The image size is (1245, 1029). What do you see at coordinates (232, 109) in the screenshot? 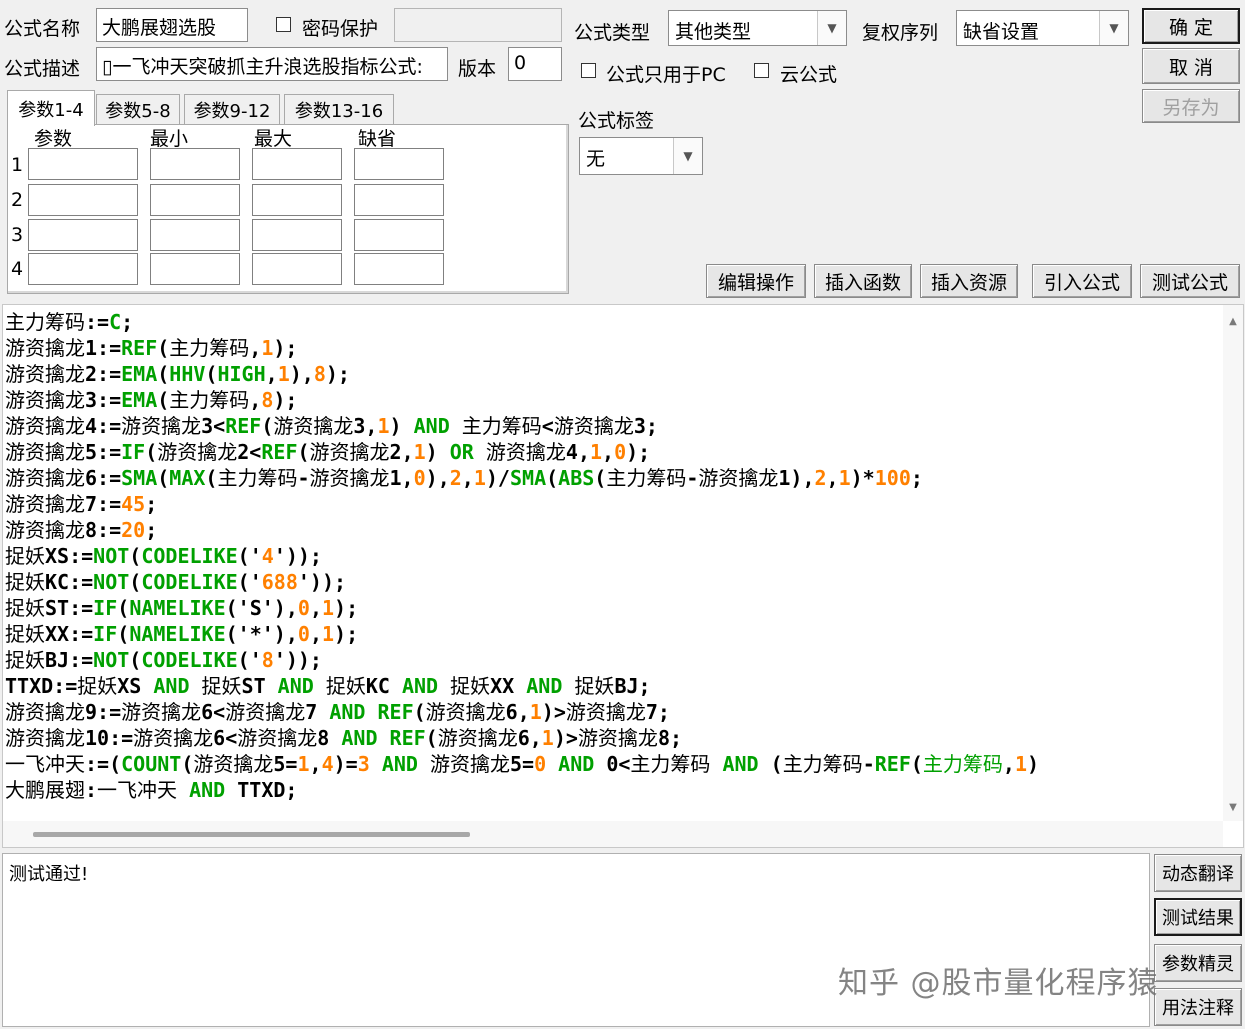
I see `tab-params-9-12: 参数9-12` at bounding box center [232, 109].